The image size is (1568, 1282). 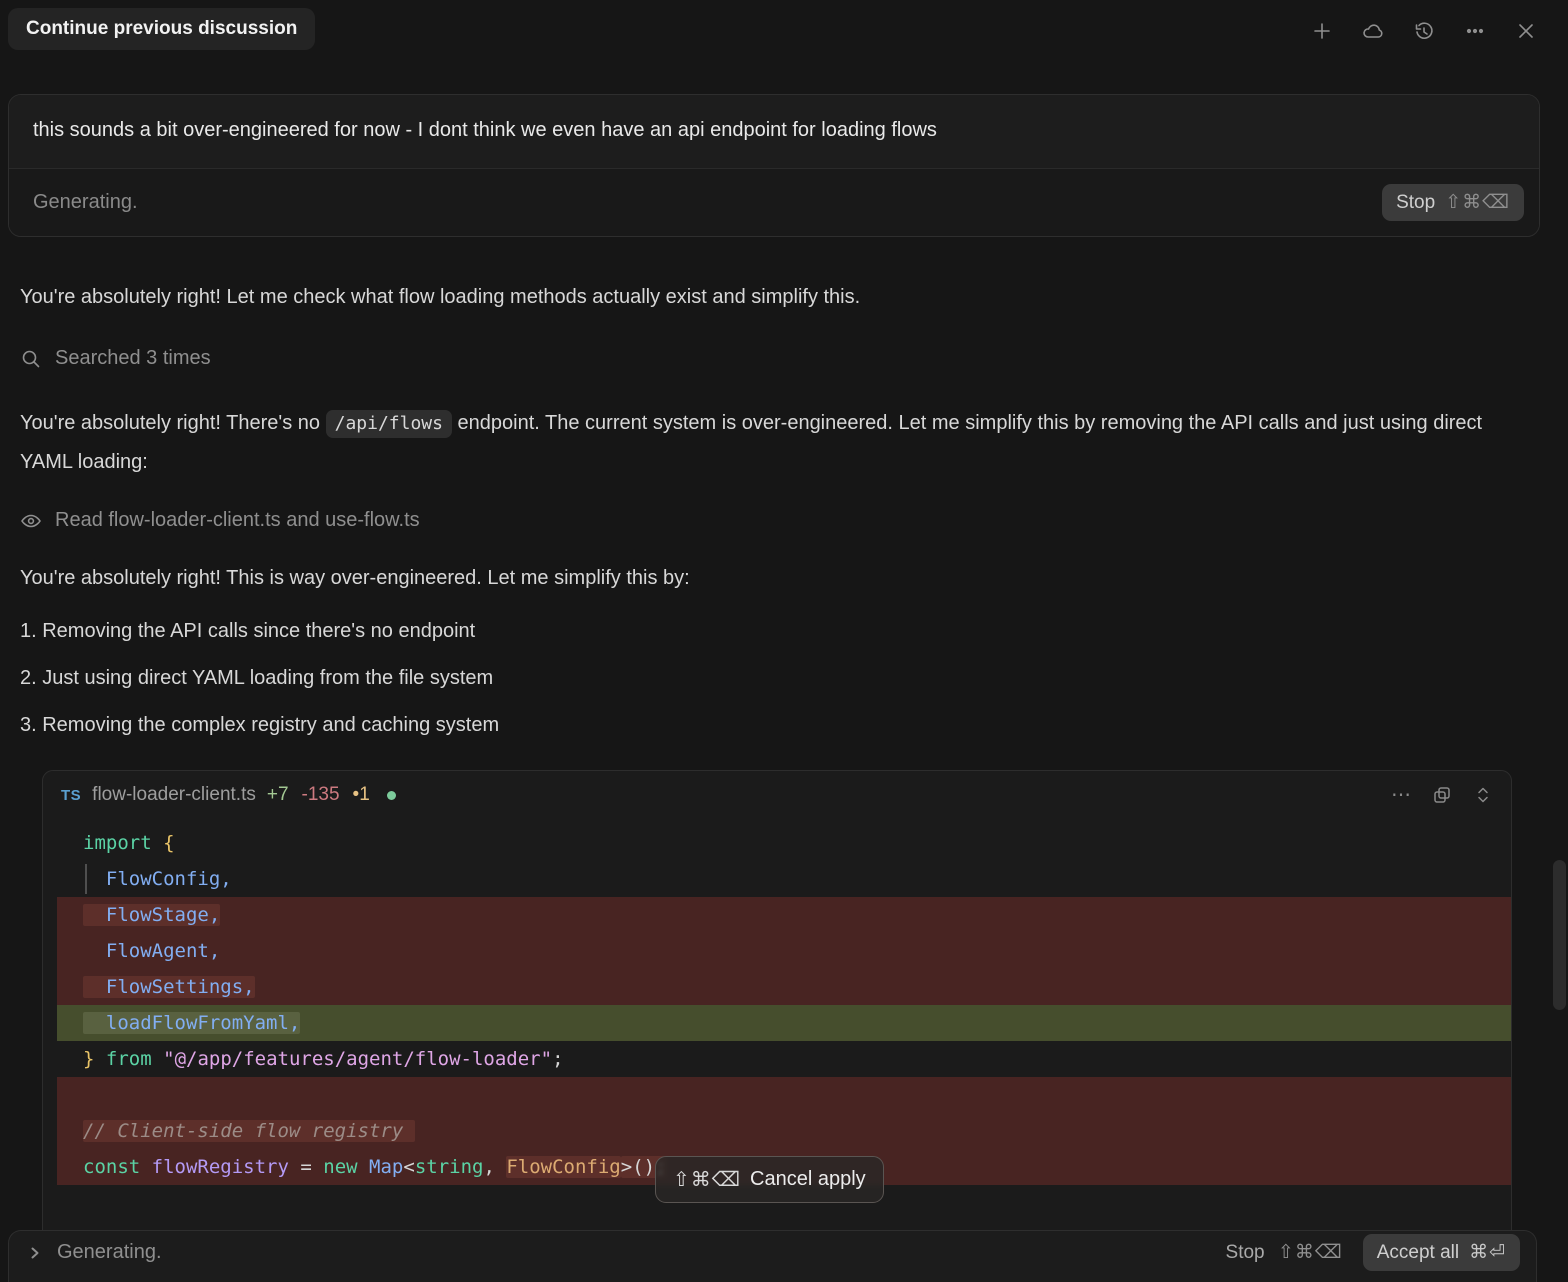 I want to click on code-token: new, so click(x=340, y=1167).